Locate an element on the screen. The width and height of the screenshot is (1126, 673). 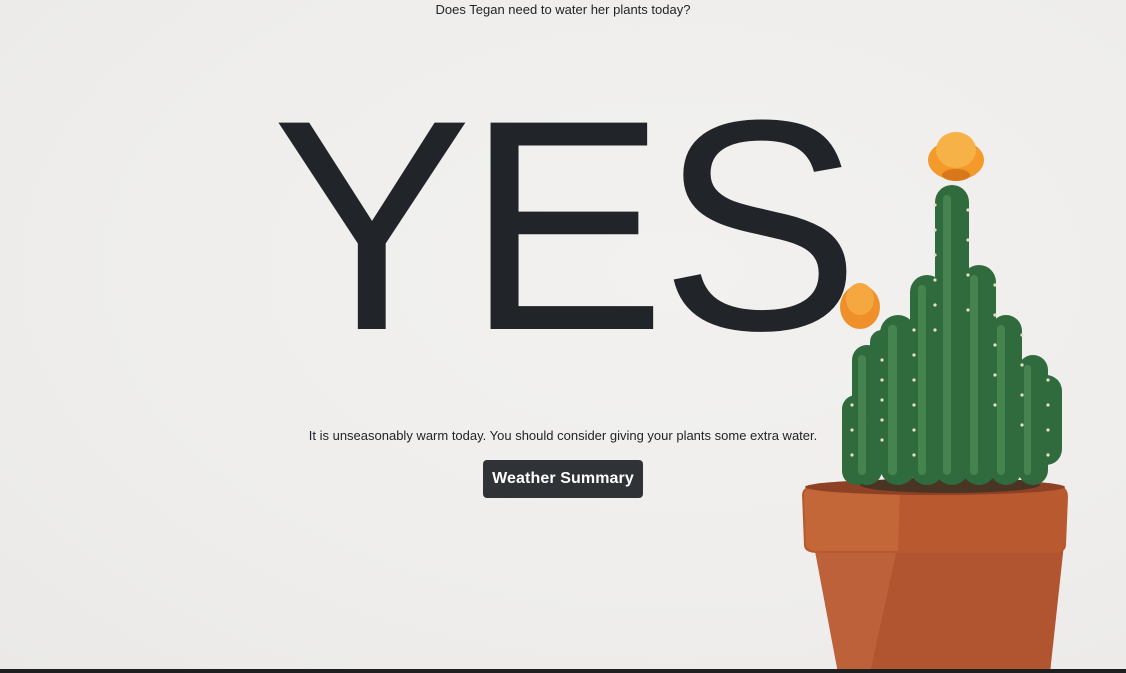
flower-top is located at coordinates (956, 156).